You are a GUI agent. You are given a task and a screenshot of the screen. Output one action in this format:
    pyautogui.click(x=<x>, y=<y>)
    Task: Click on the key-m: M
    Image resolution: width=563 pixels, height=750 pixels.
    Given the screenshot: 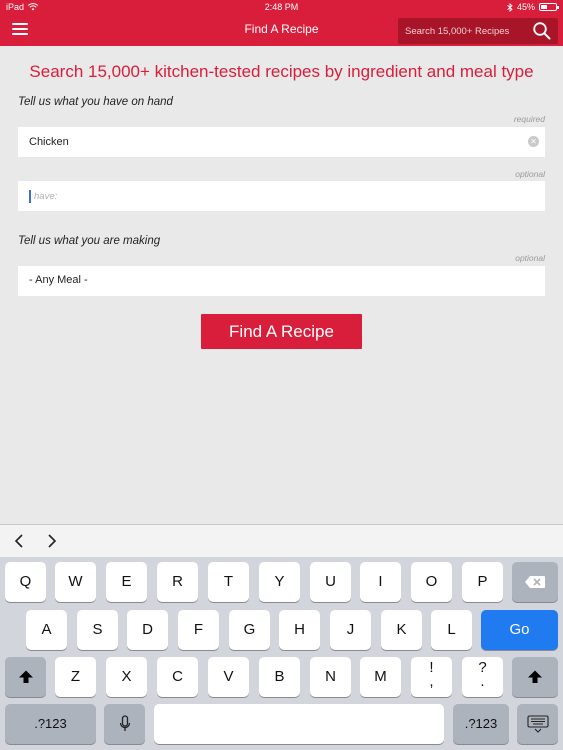 What is the action you would take?
    pyautogui.click(x=380, y=677)
    